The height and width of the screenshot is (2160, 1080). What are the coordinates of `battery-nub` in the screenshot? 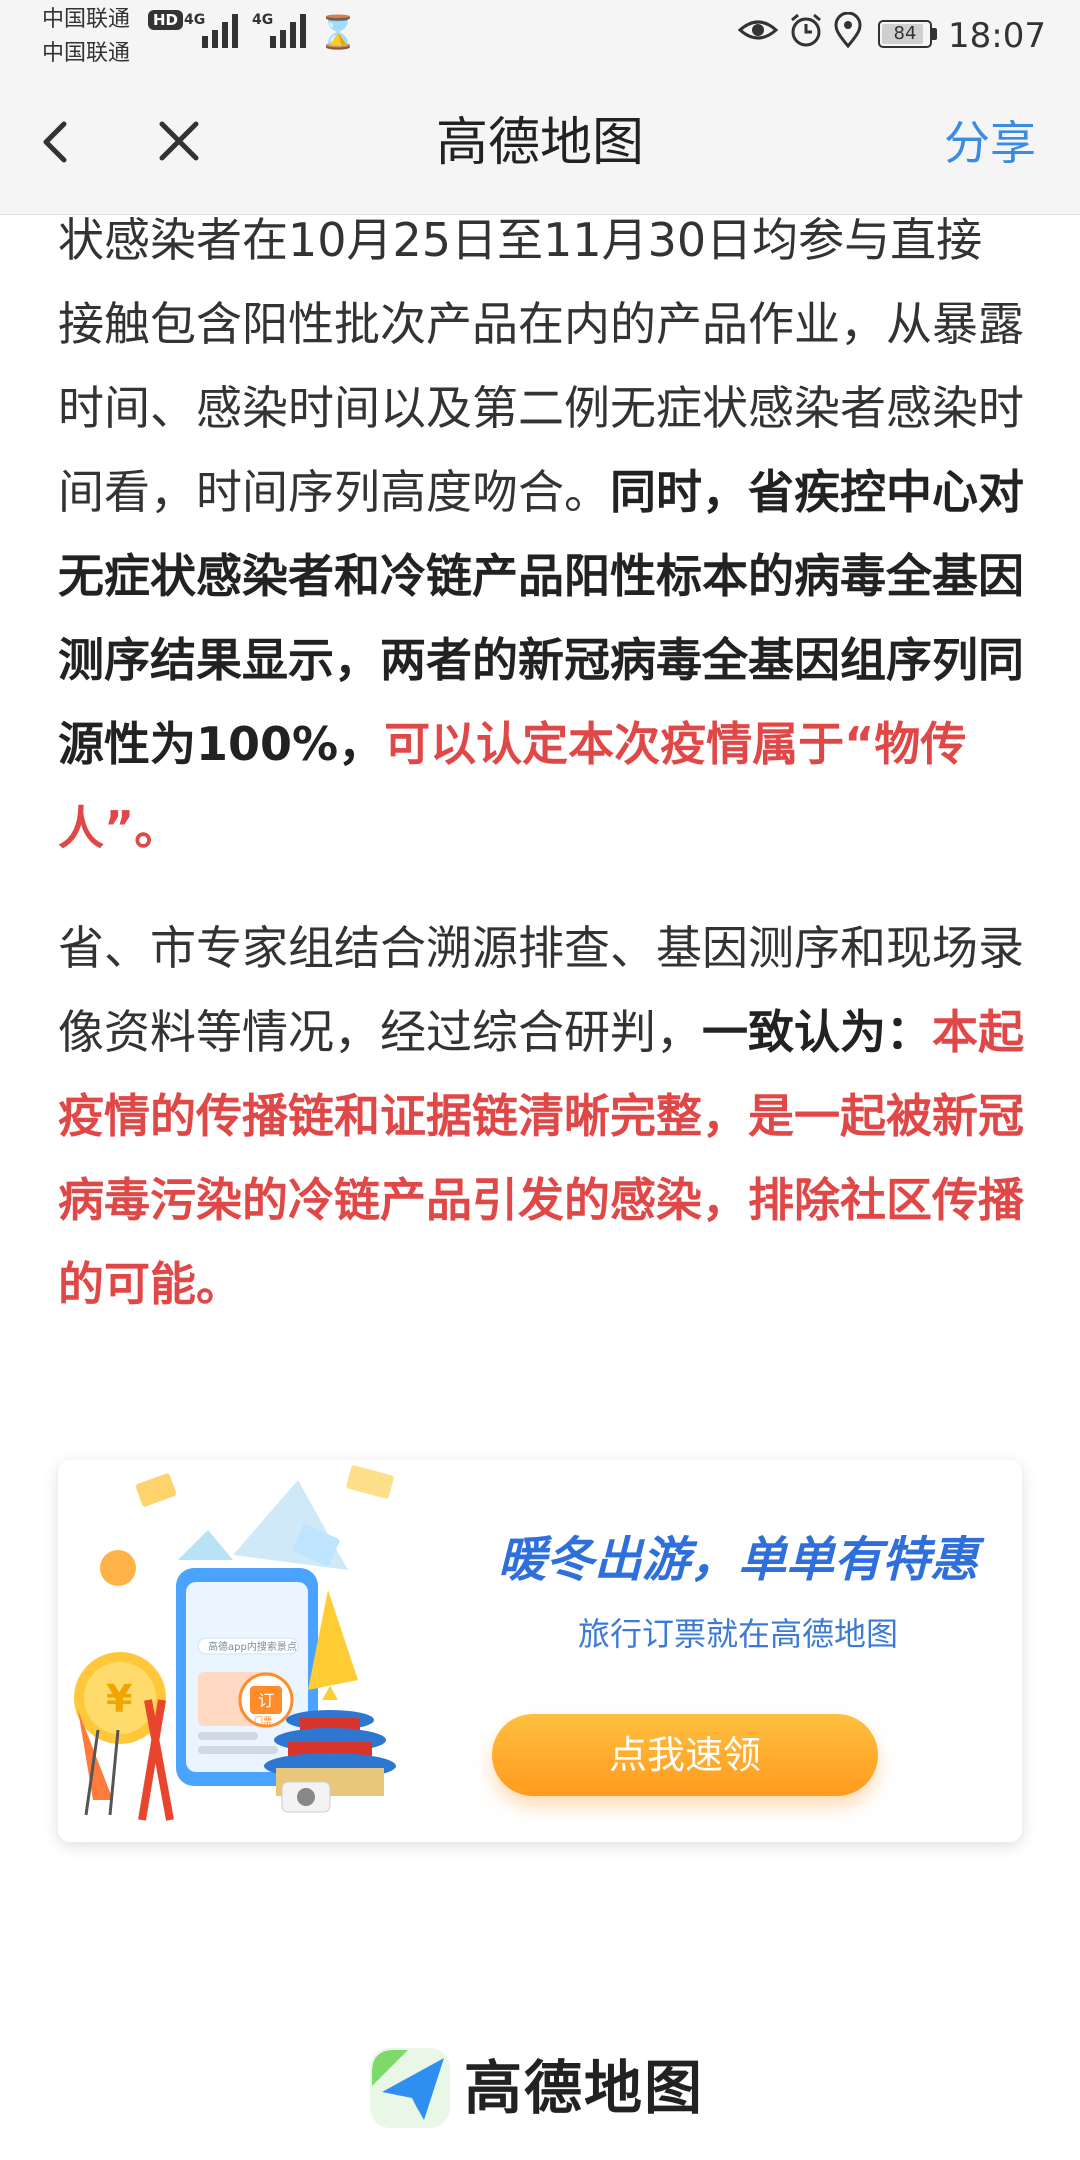 It's located at (934, 34).